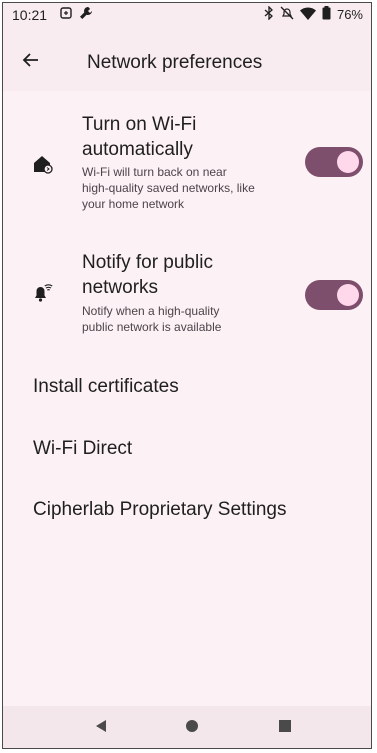  Describe the element at coordinates (82, 449) in the screenshot. I see `wifi-direct-item: Wi-Fi Direct` at that location.